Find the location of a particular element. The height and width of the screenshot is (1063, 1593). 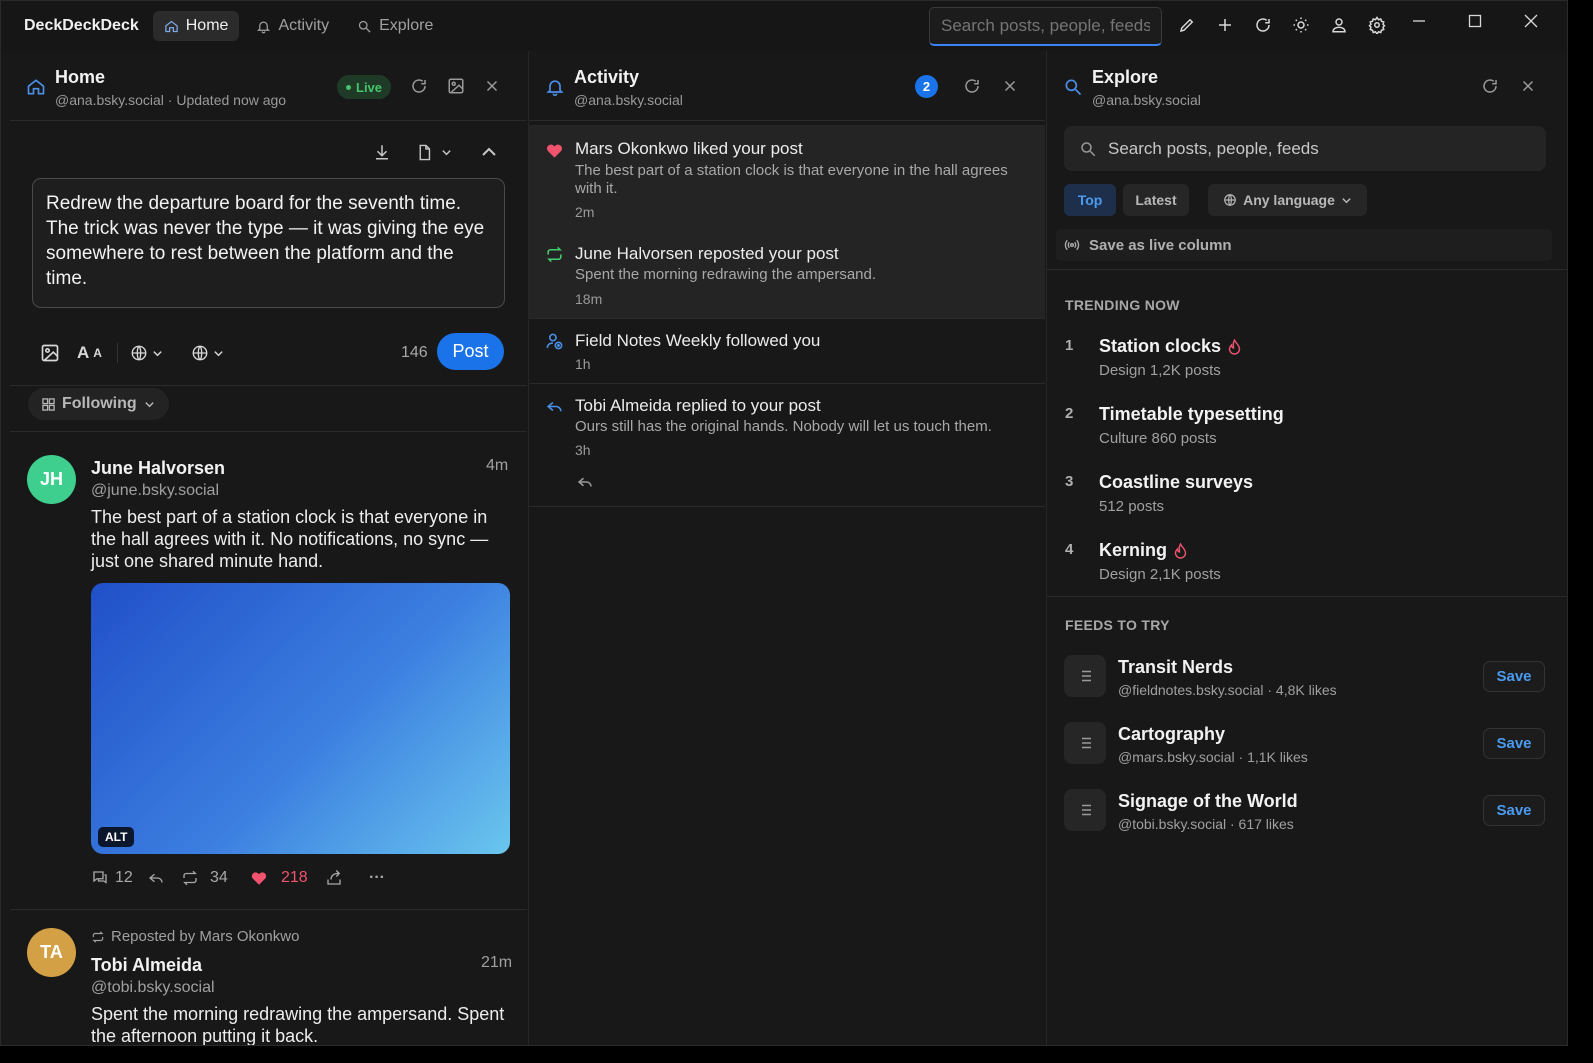

more-icon: ··· is located at coordinates (377, 878).